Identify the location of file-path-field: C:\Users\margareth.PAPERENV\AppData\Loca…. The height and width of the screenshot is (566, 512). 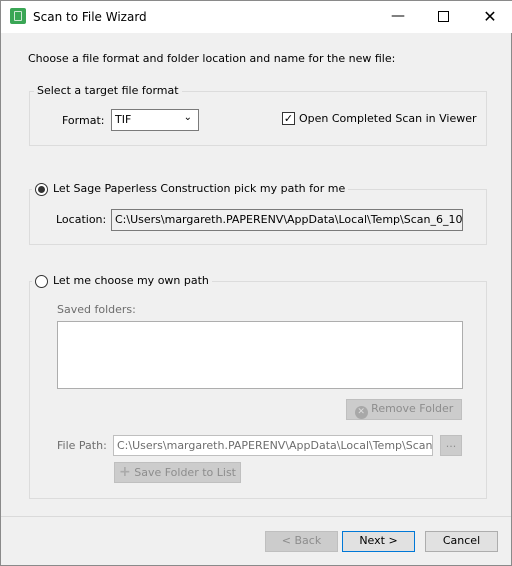
(273, 445).